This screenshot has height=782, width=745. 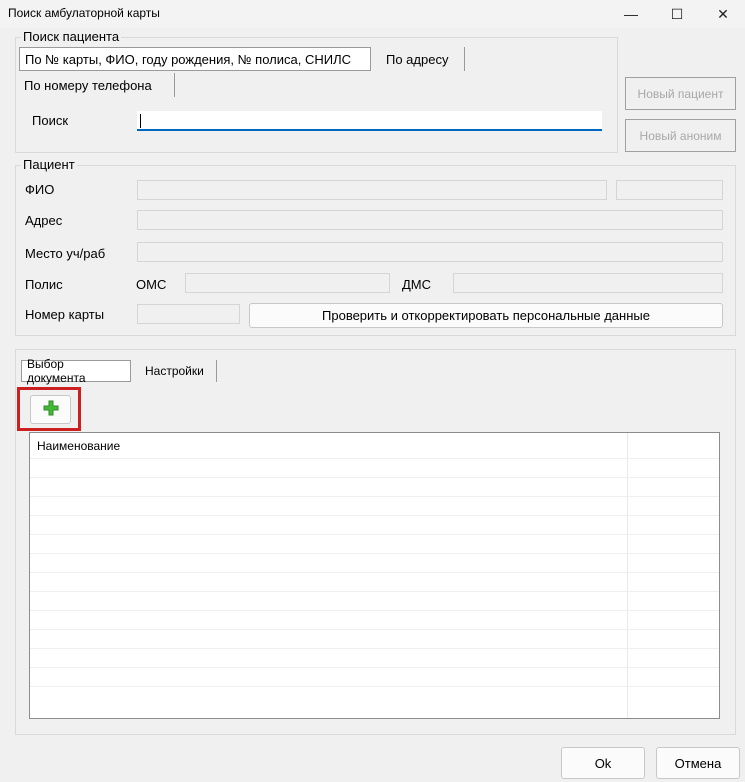 What do you see at coordinates (76, 371) in the screenshot?
I see `tab-document-select: Выбор документа` at bounding box center [76, 371].